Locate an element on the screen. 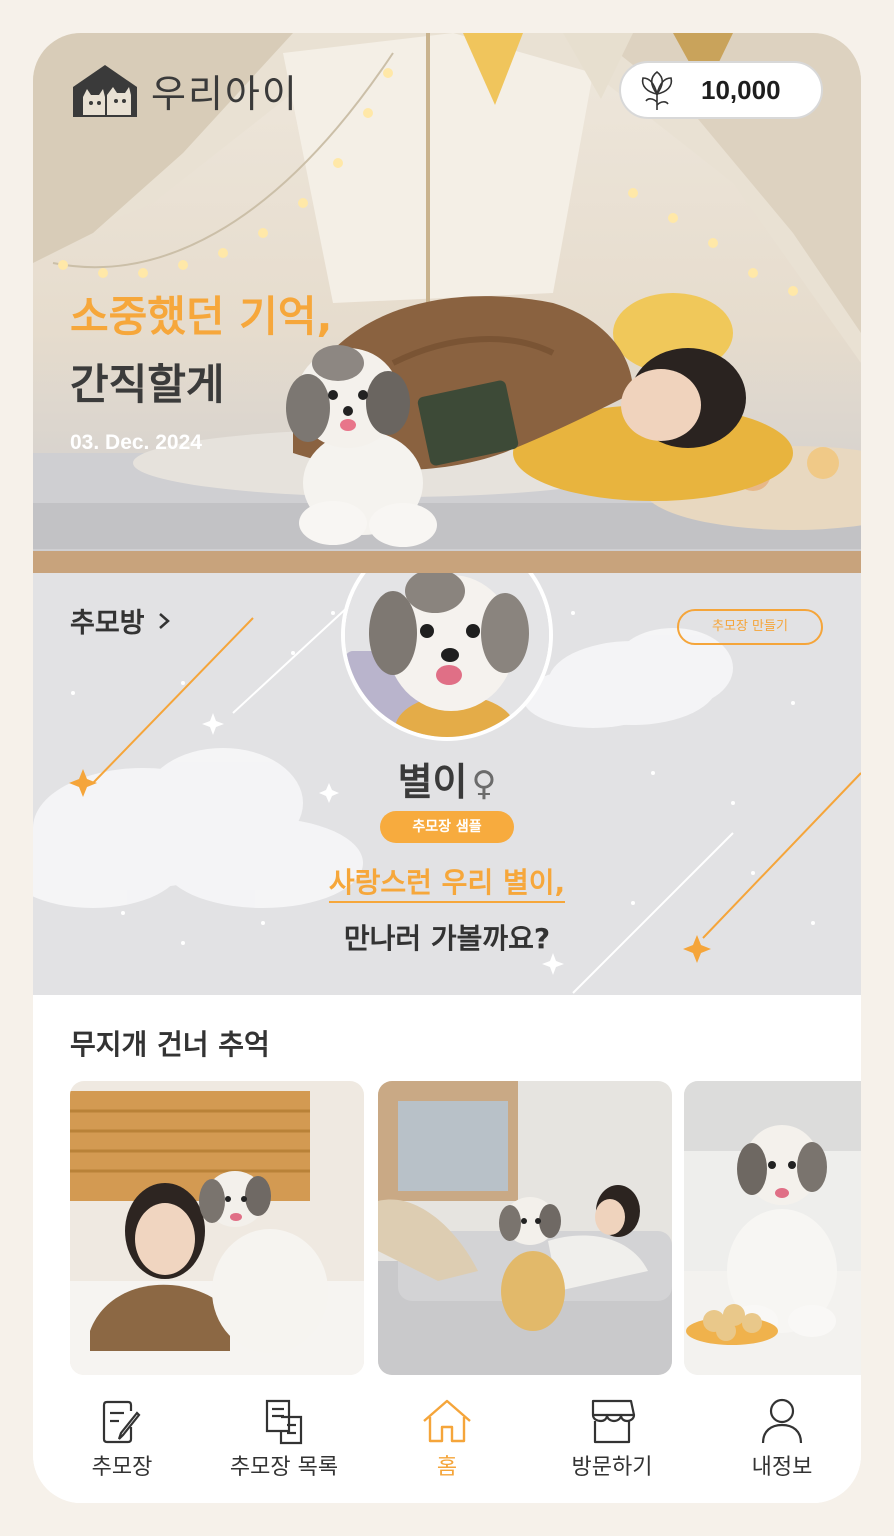  memorial-room-link: 추모방 is located at coordinates (120, 620).